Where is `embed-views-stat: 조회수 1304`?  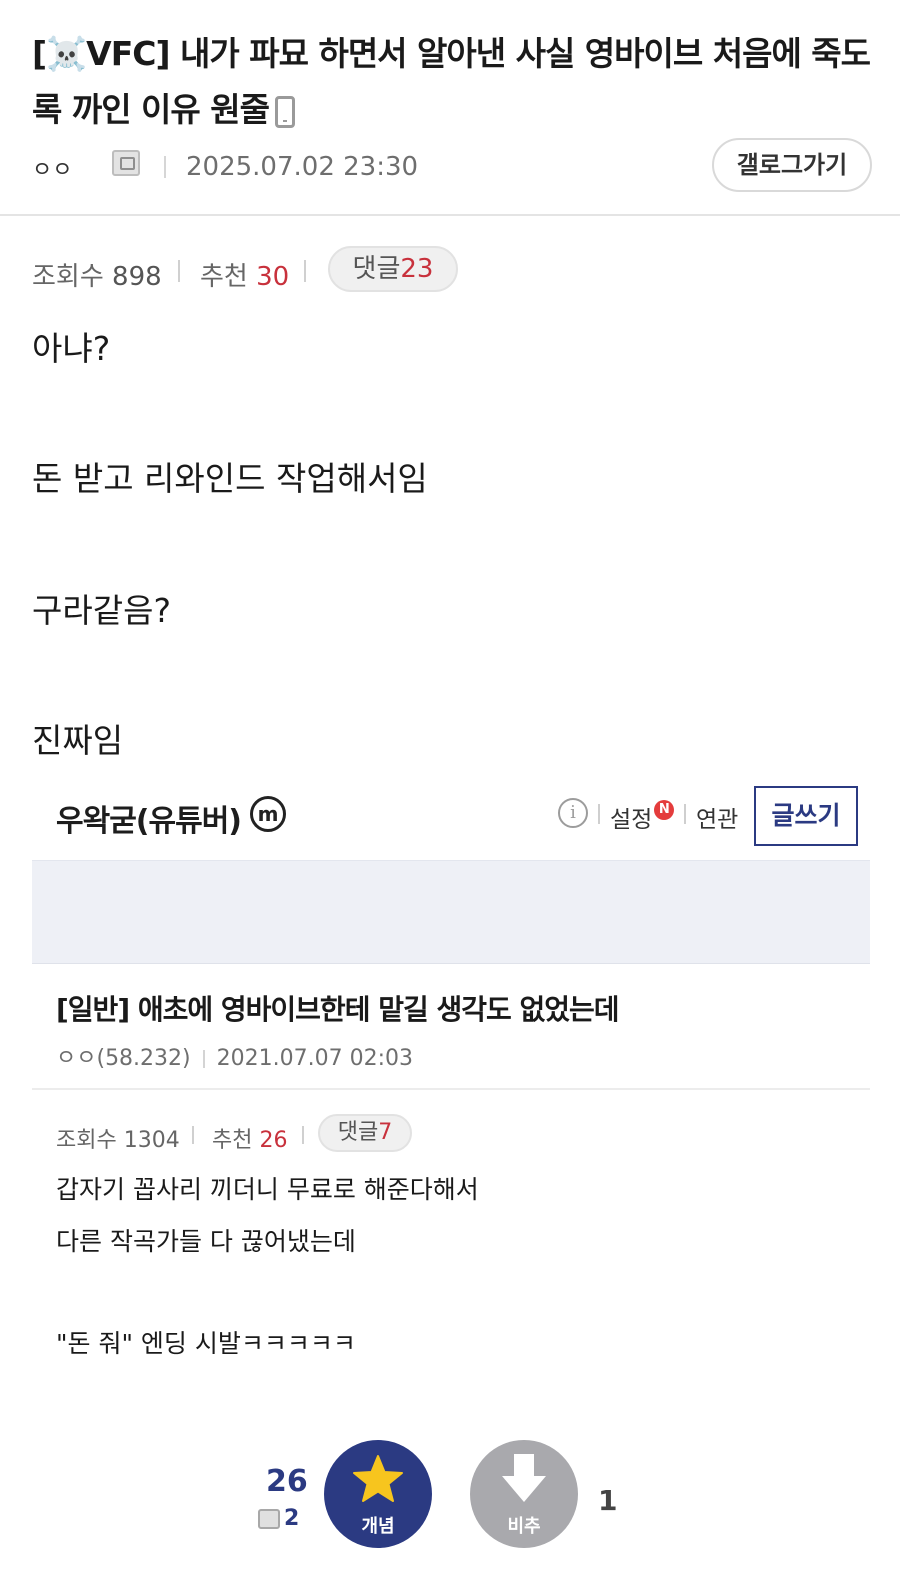
embed-views-stat: 조회수 1304 is located at coordinates (118, 1140).